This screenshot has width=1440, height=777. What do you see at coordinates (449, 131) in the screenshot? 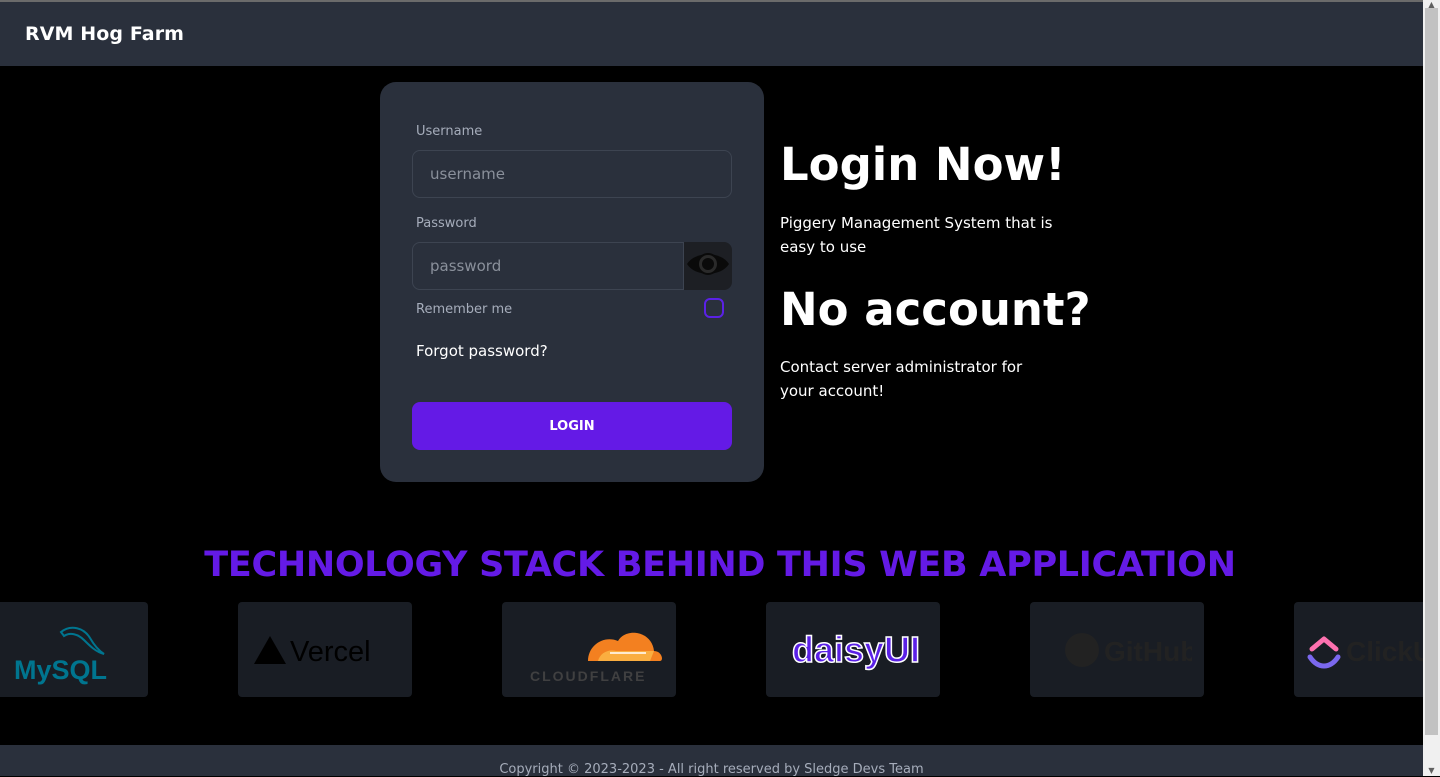
I see `username-label: Username` at bounding box center [449, 131].